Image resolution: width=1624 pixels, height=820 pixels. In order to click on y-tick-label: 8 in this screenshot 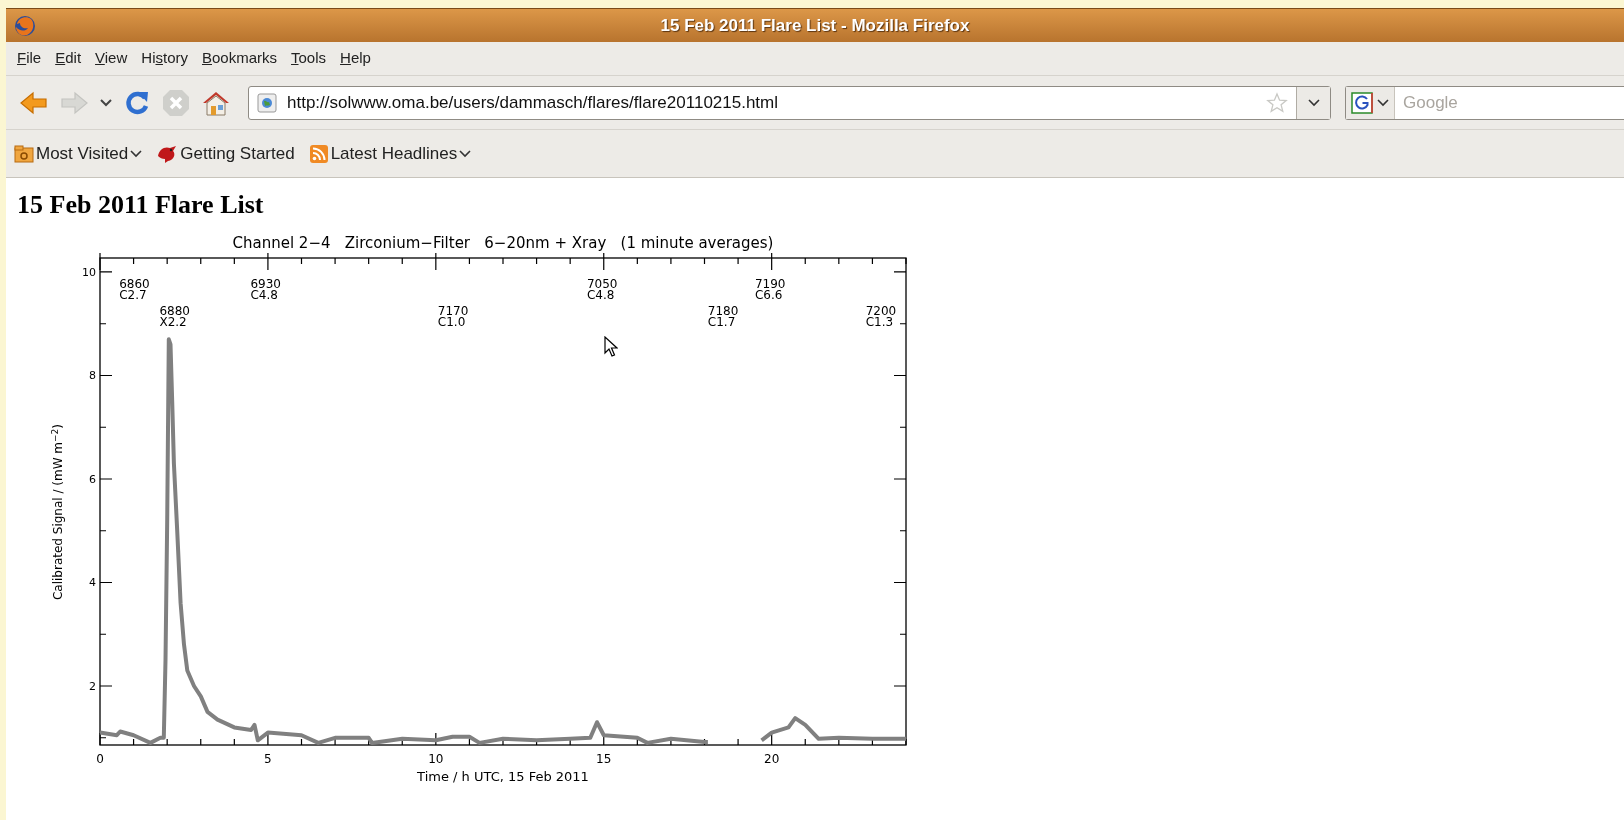, I will do `click(92, 376)`.